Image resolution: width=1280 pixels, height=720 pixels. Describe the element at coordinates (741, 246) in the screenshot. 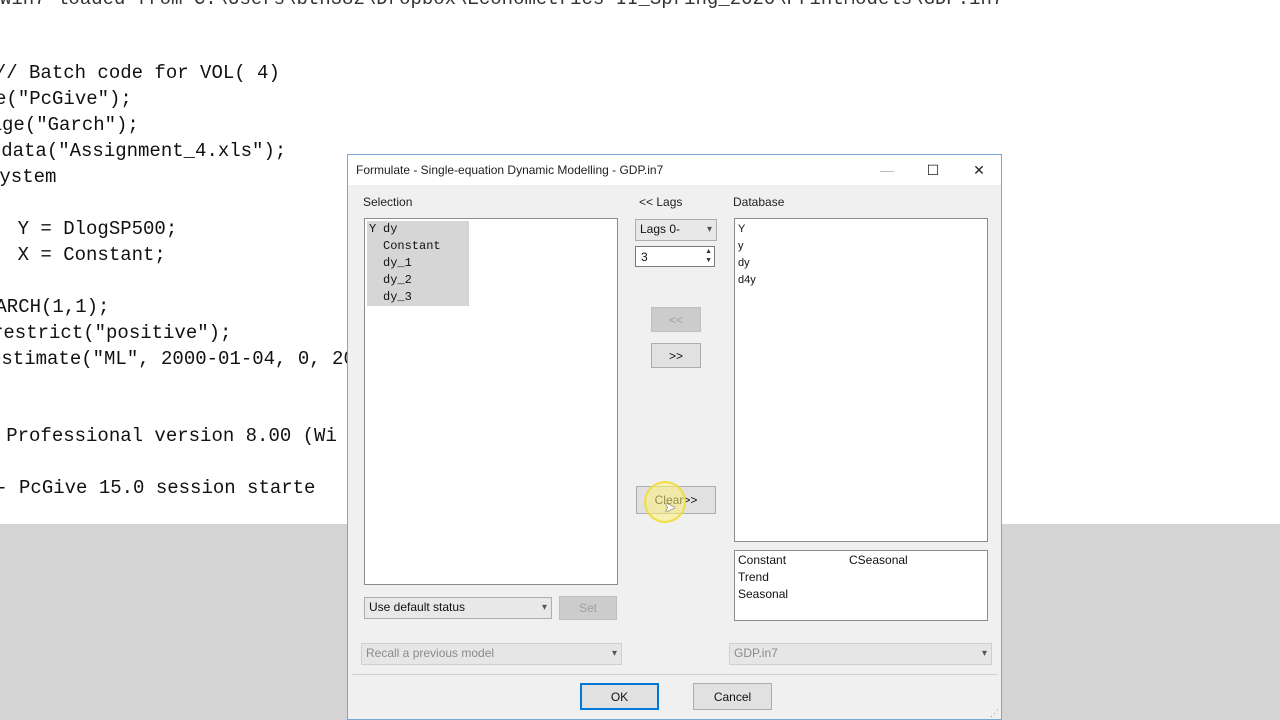

I see `database-item: y` at that location.